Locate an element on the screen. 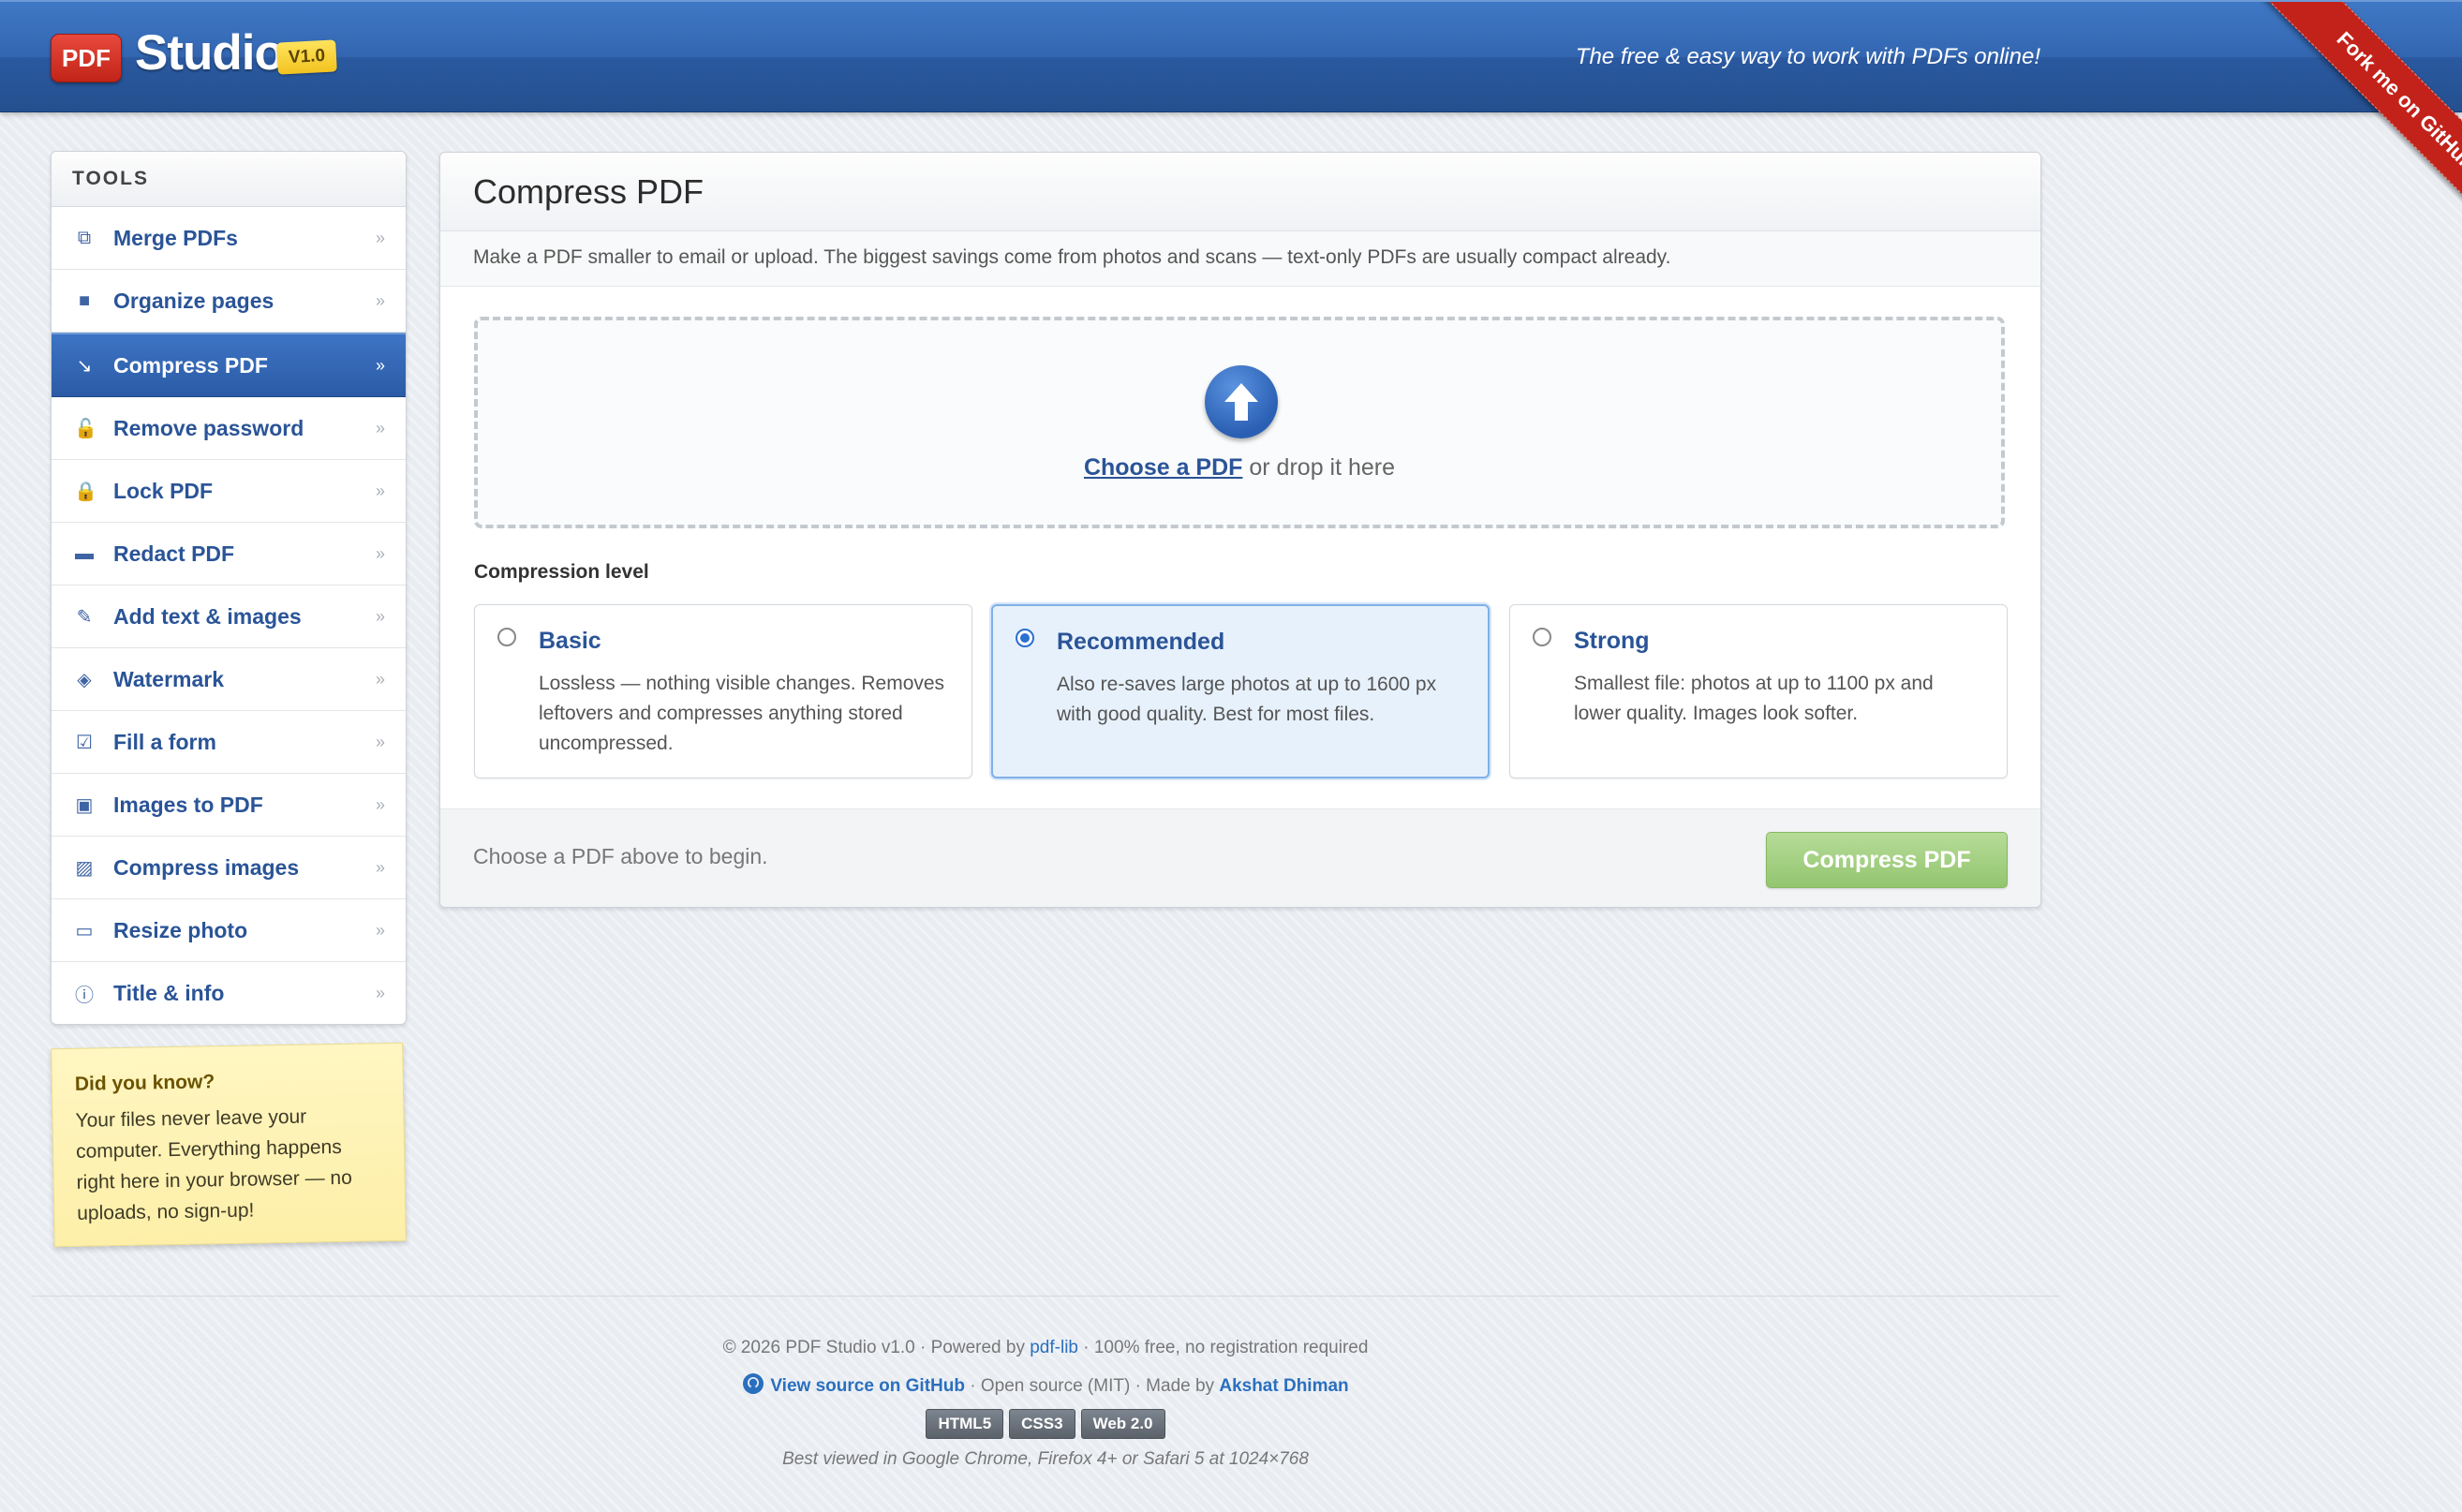 The height and width of the screenshot is (1512, 2462). sidebar-item-fill-a-form: ☑ Fill a form » is located at coordinates (229, 742).